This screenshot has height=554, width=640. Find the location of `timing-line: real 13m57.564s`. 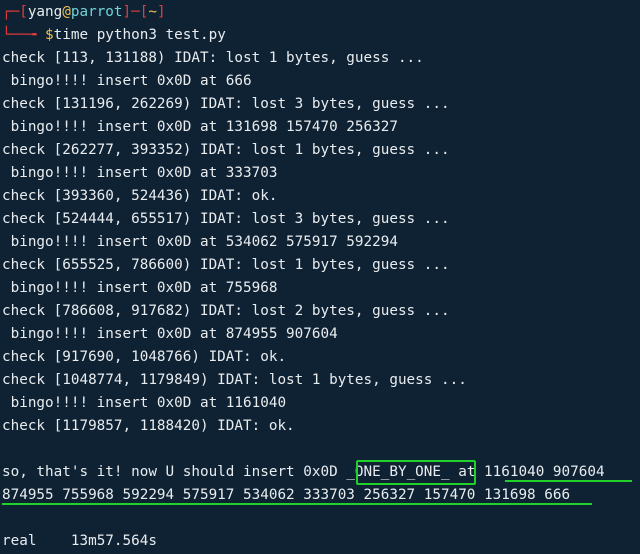

timing-line: real 13m57.564s is located at coordinates (79, 541).